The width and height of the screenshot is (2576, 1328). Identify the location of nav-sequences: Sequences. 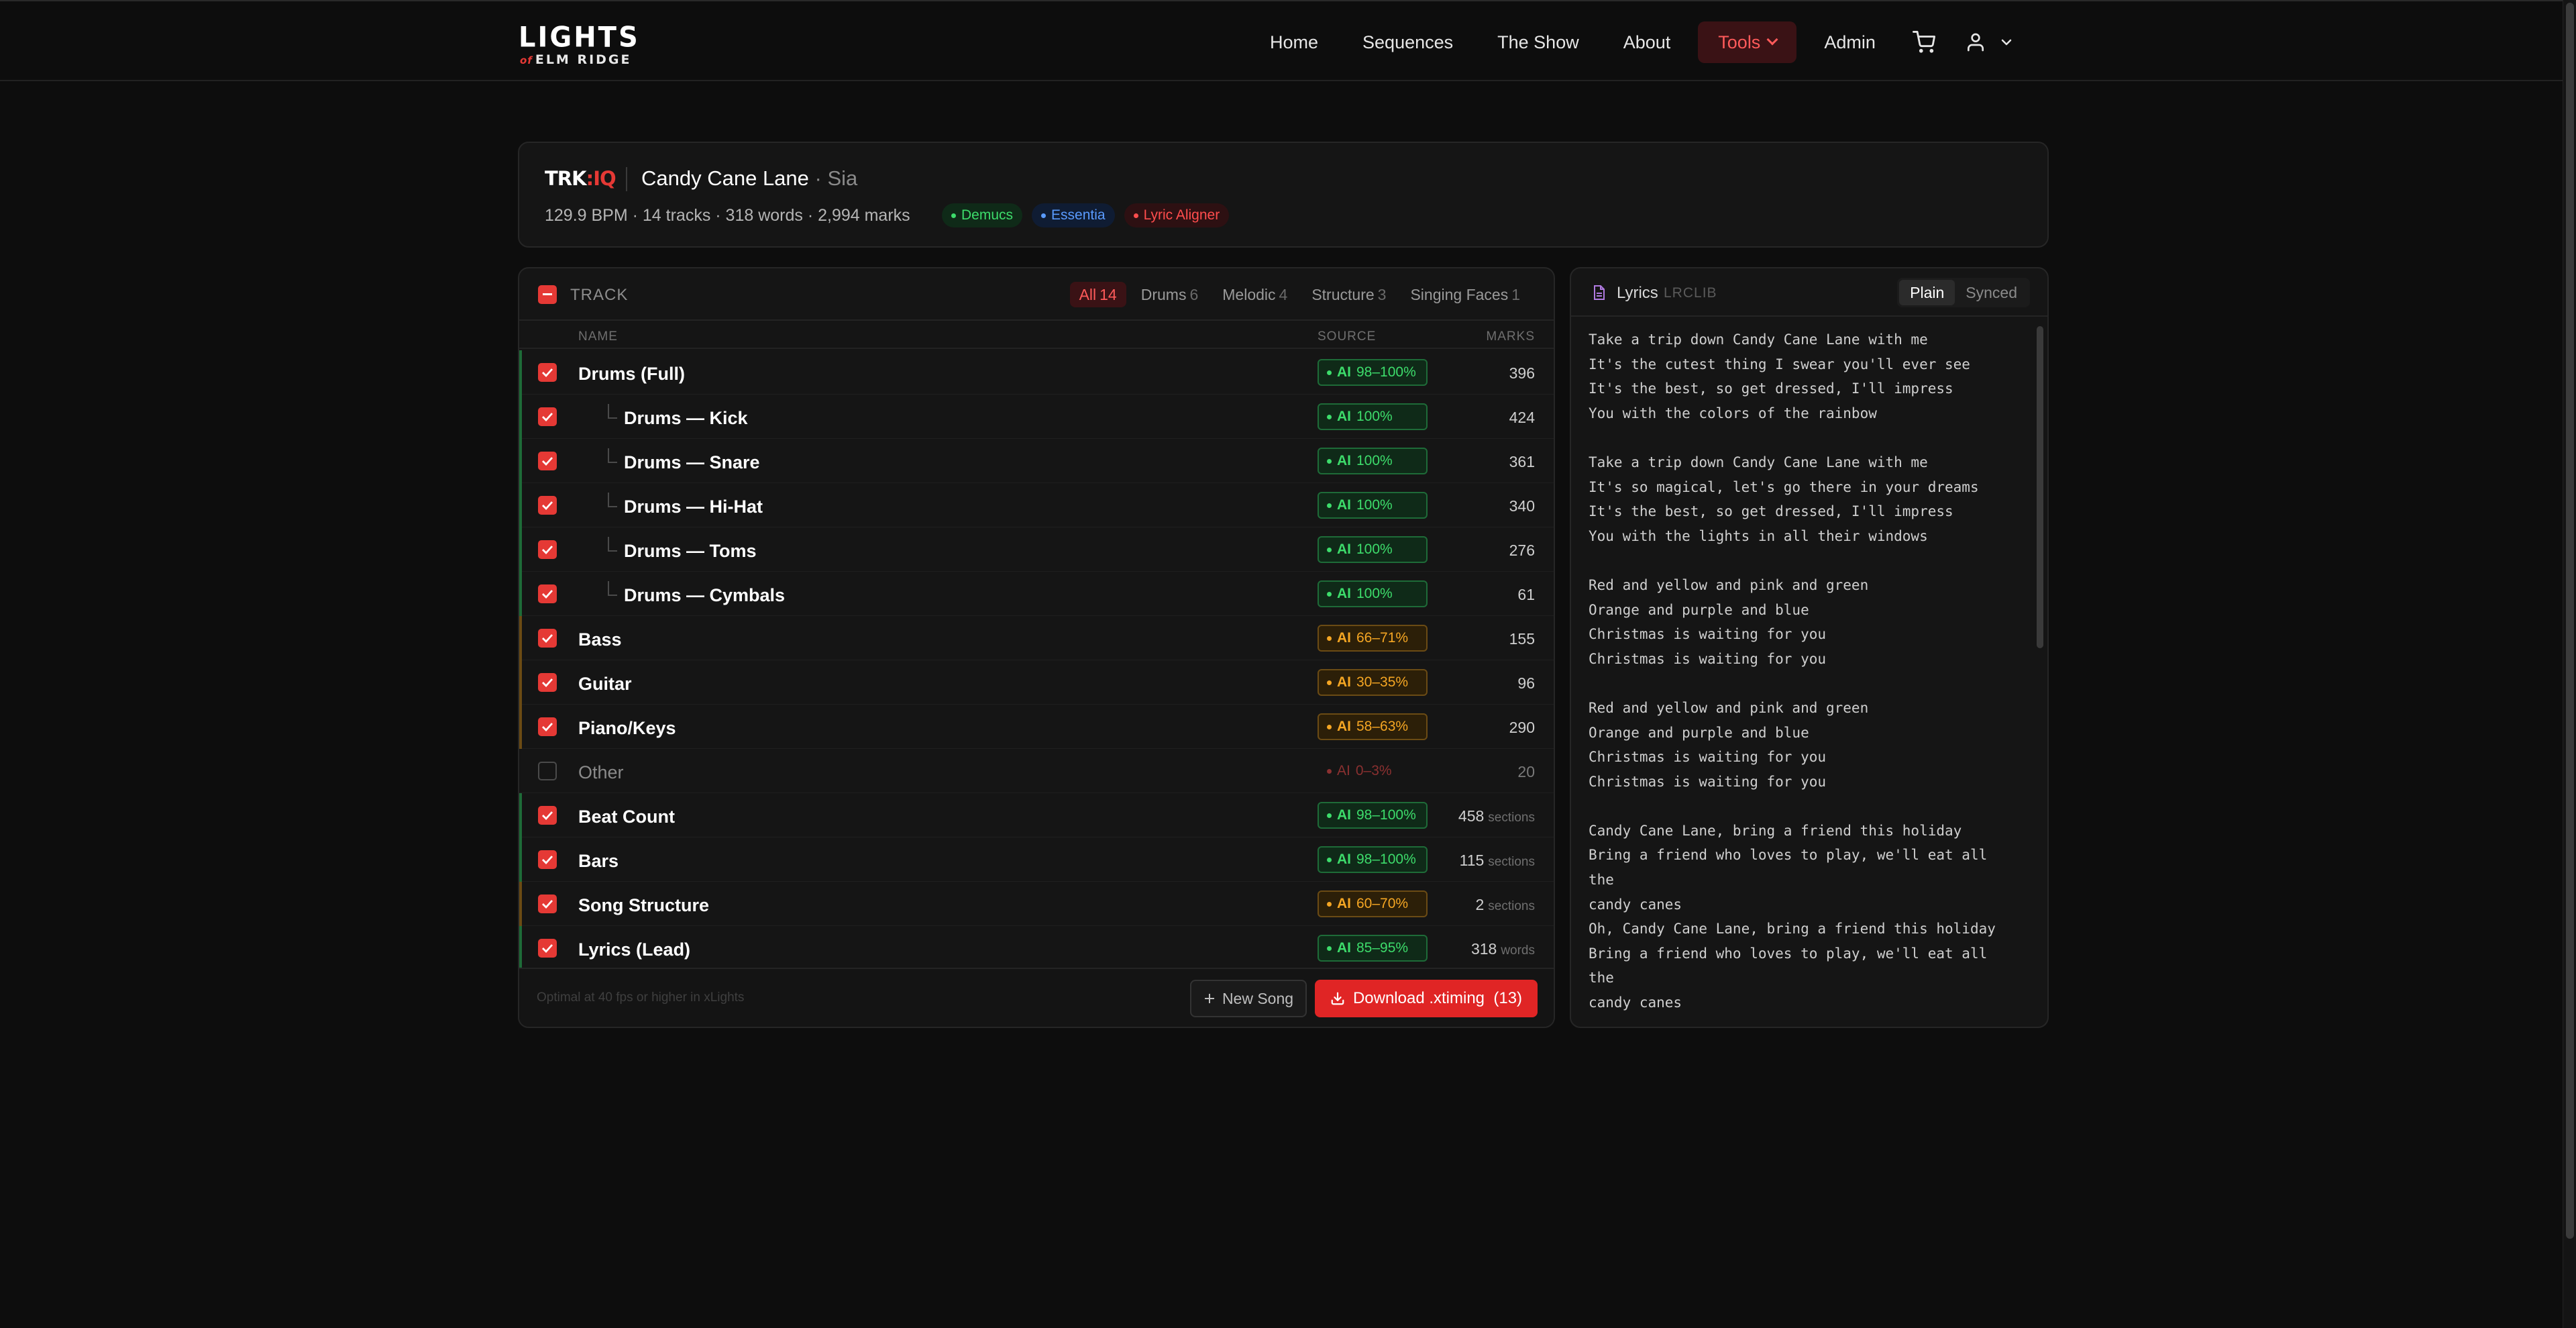
(1407, 42).